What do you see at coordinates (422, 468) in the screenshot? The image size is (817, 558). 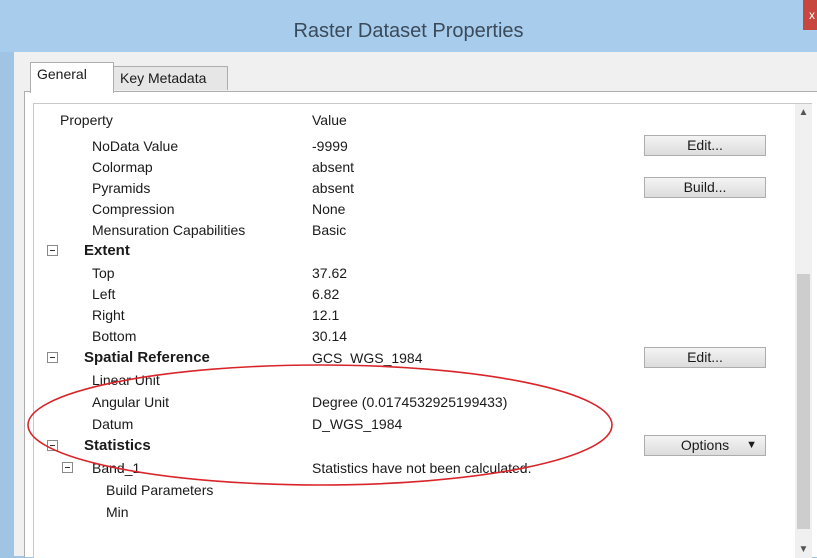 I see `property-value: Statistics have not been calculated.` at bounding box center [422, 468].